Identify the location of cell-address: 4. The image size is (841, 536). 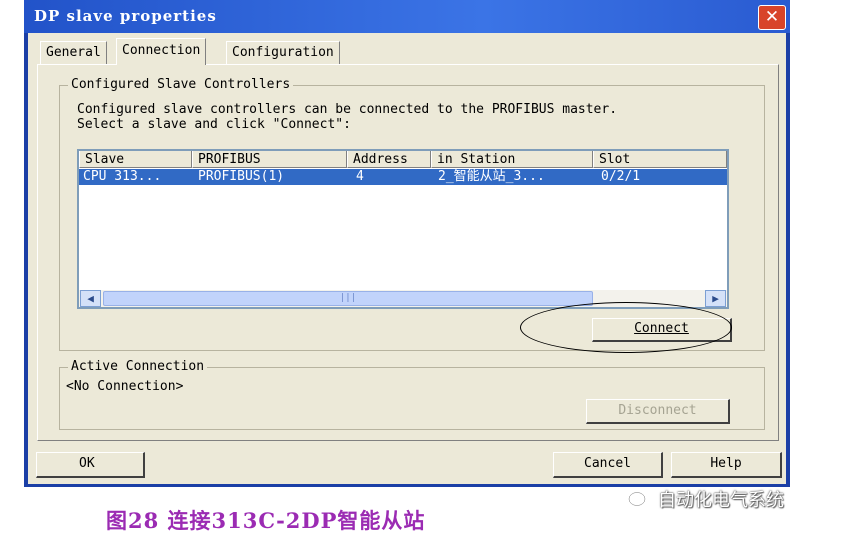
(360, 176).